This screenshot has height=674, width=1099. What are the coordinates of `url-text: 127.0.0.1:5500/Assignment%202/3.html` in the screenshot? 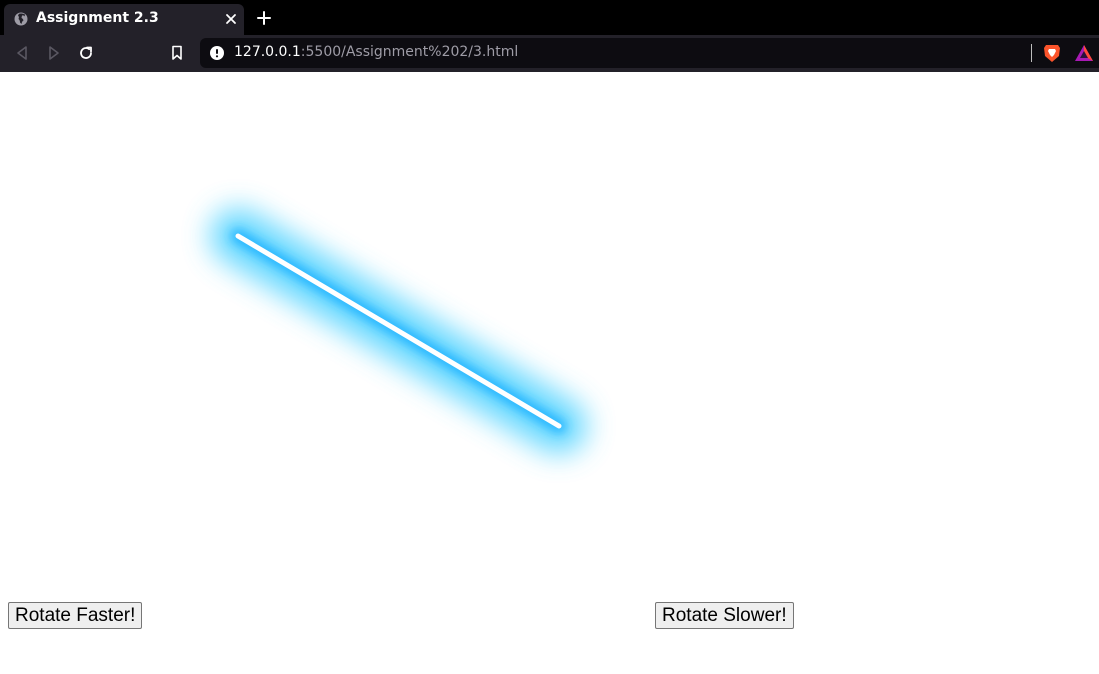 It's located at (376, 52).